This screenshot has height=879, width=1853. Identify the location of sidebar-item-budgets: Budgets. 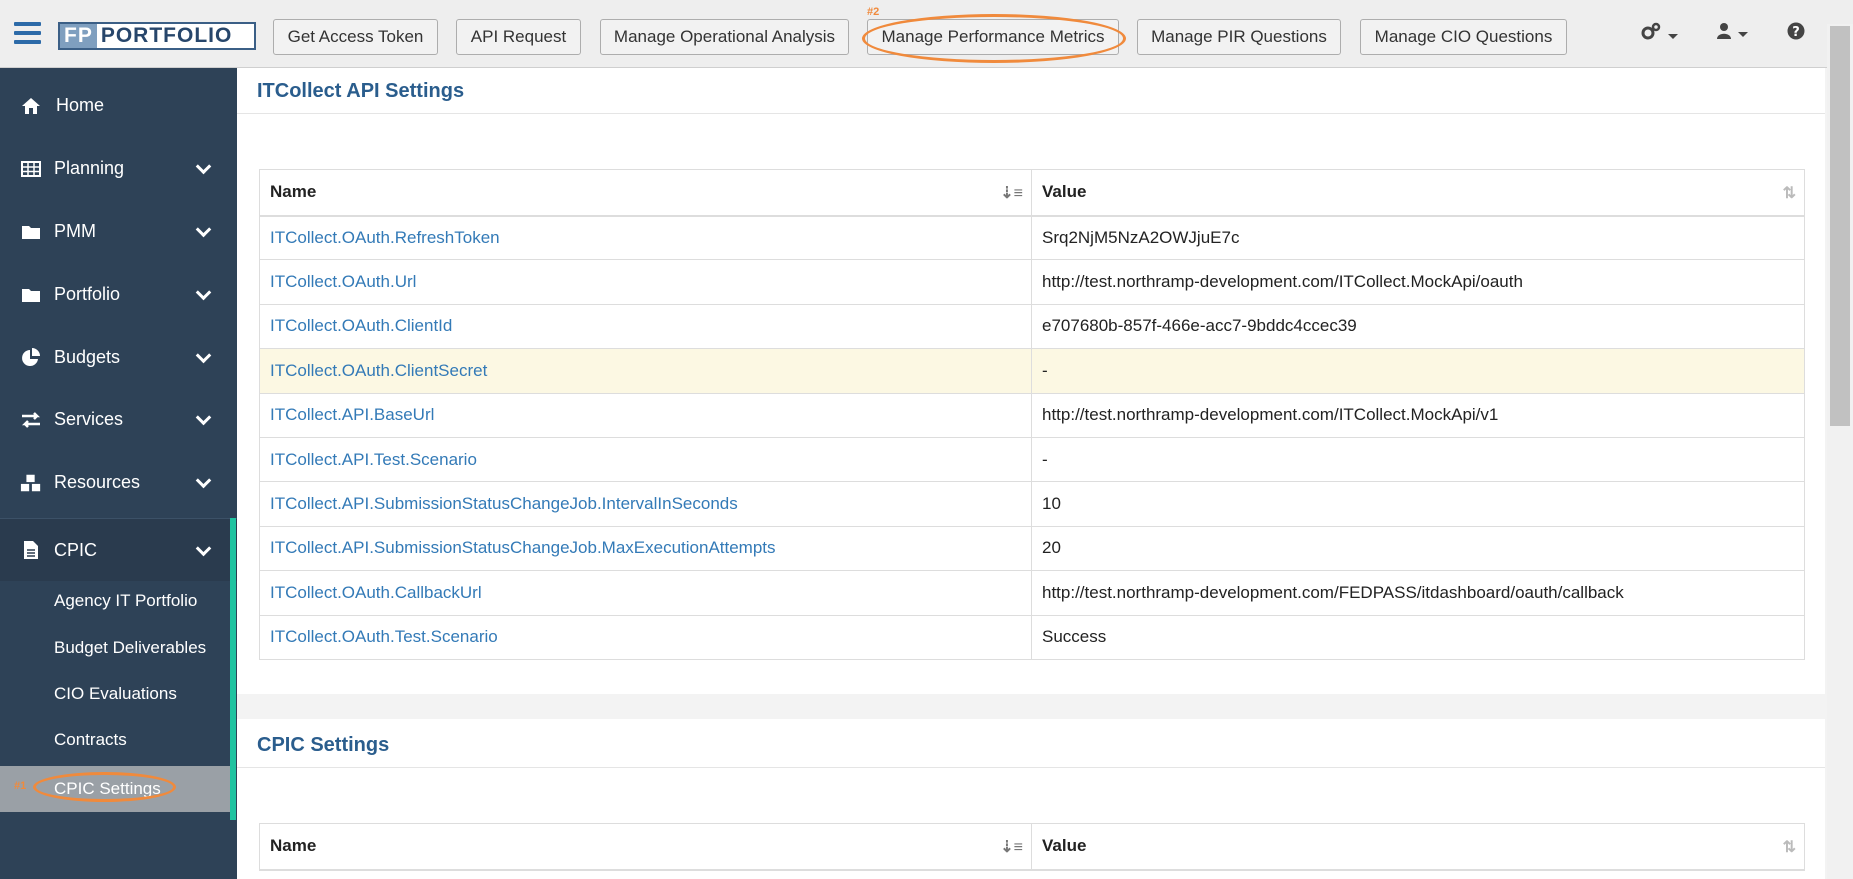
(118, 357).